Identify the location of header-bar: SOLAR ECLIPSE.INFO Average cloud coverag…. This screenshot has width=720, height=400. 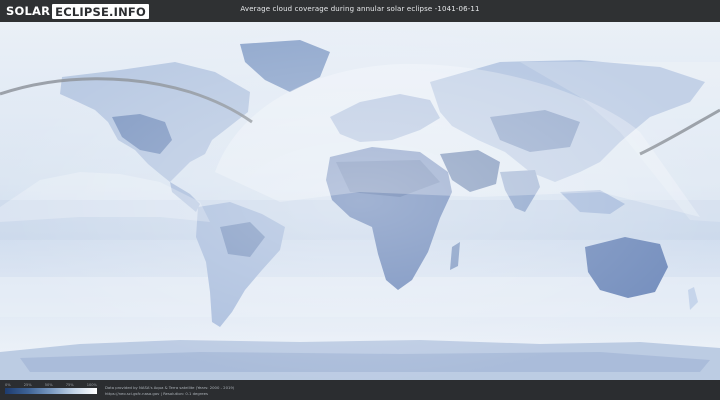
(360, 11).